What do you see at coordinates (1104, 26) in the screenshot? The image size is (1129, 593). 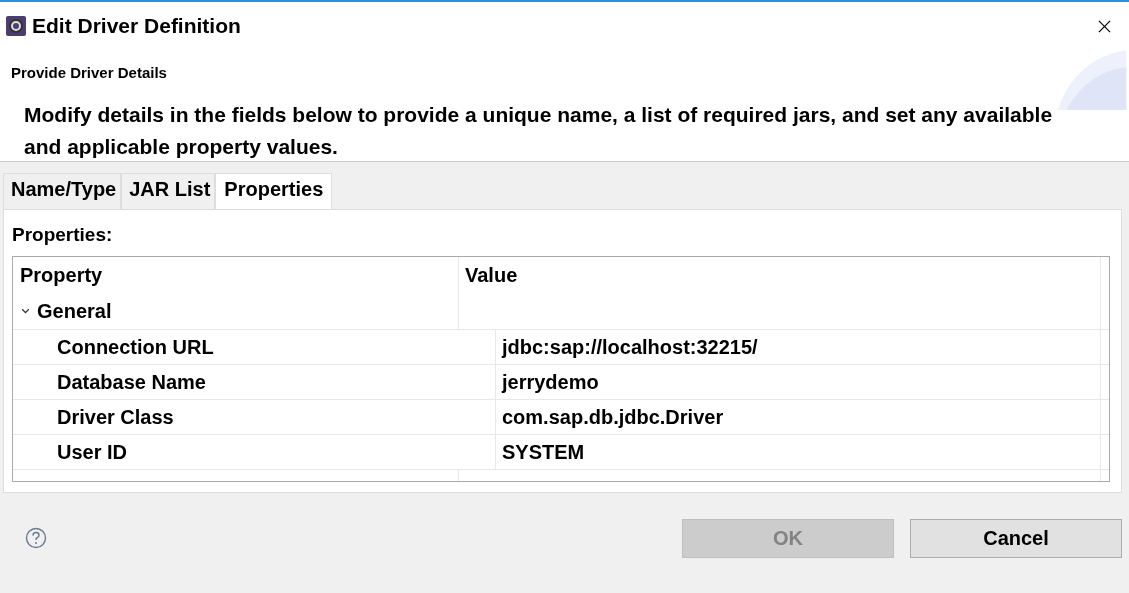 I see `close-icon` at bounding box center [1104, 26].